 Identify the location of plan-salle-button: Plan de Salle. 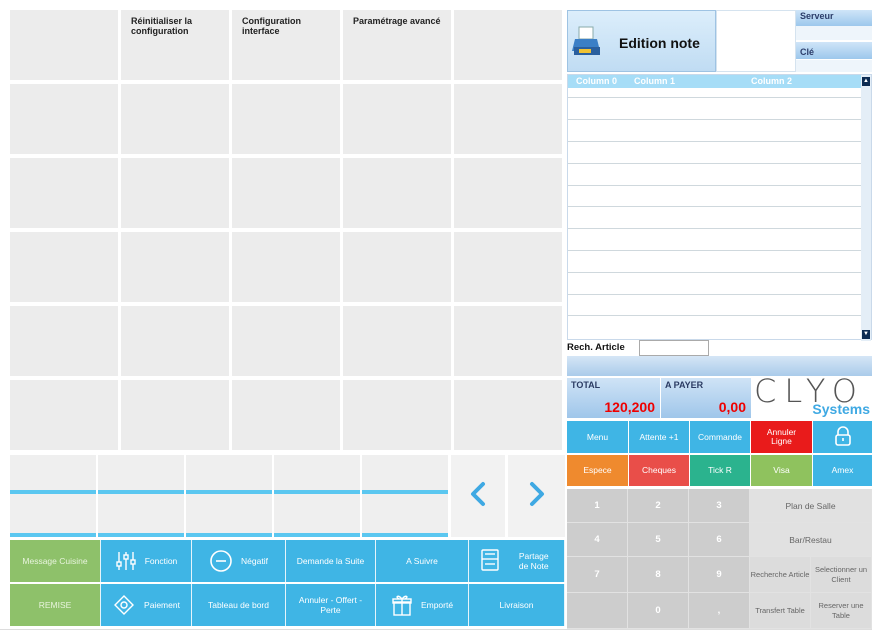
(811, 506).